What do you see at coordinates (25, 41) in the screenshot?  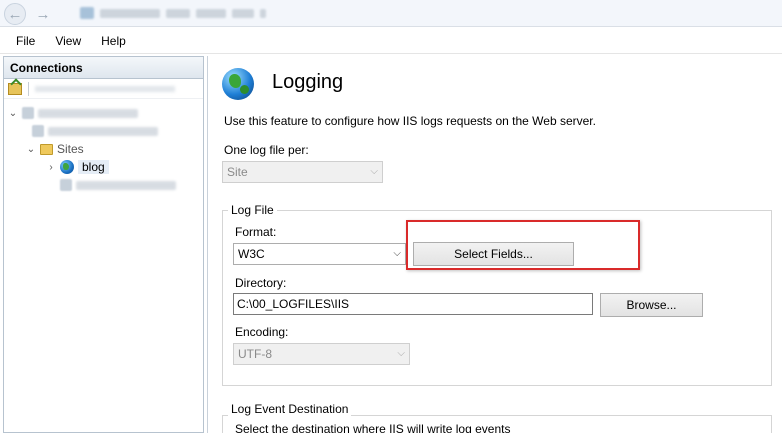 I see `menu-file: File` at bounding box center [25, 41].